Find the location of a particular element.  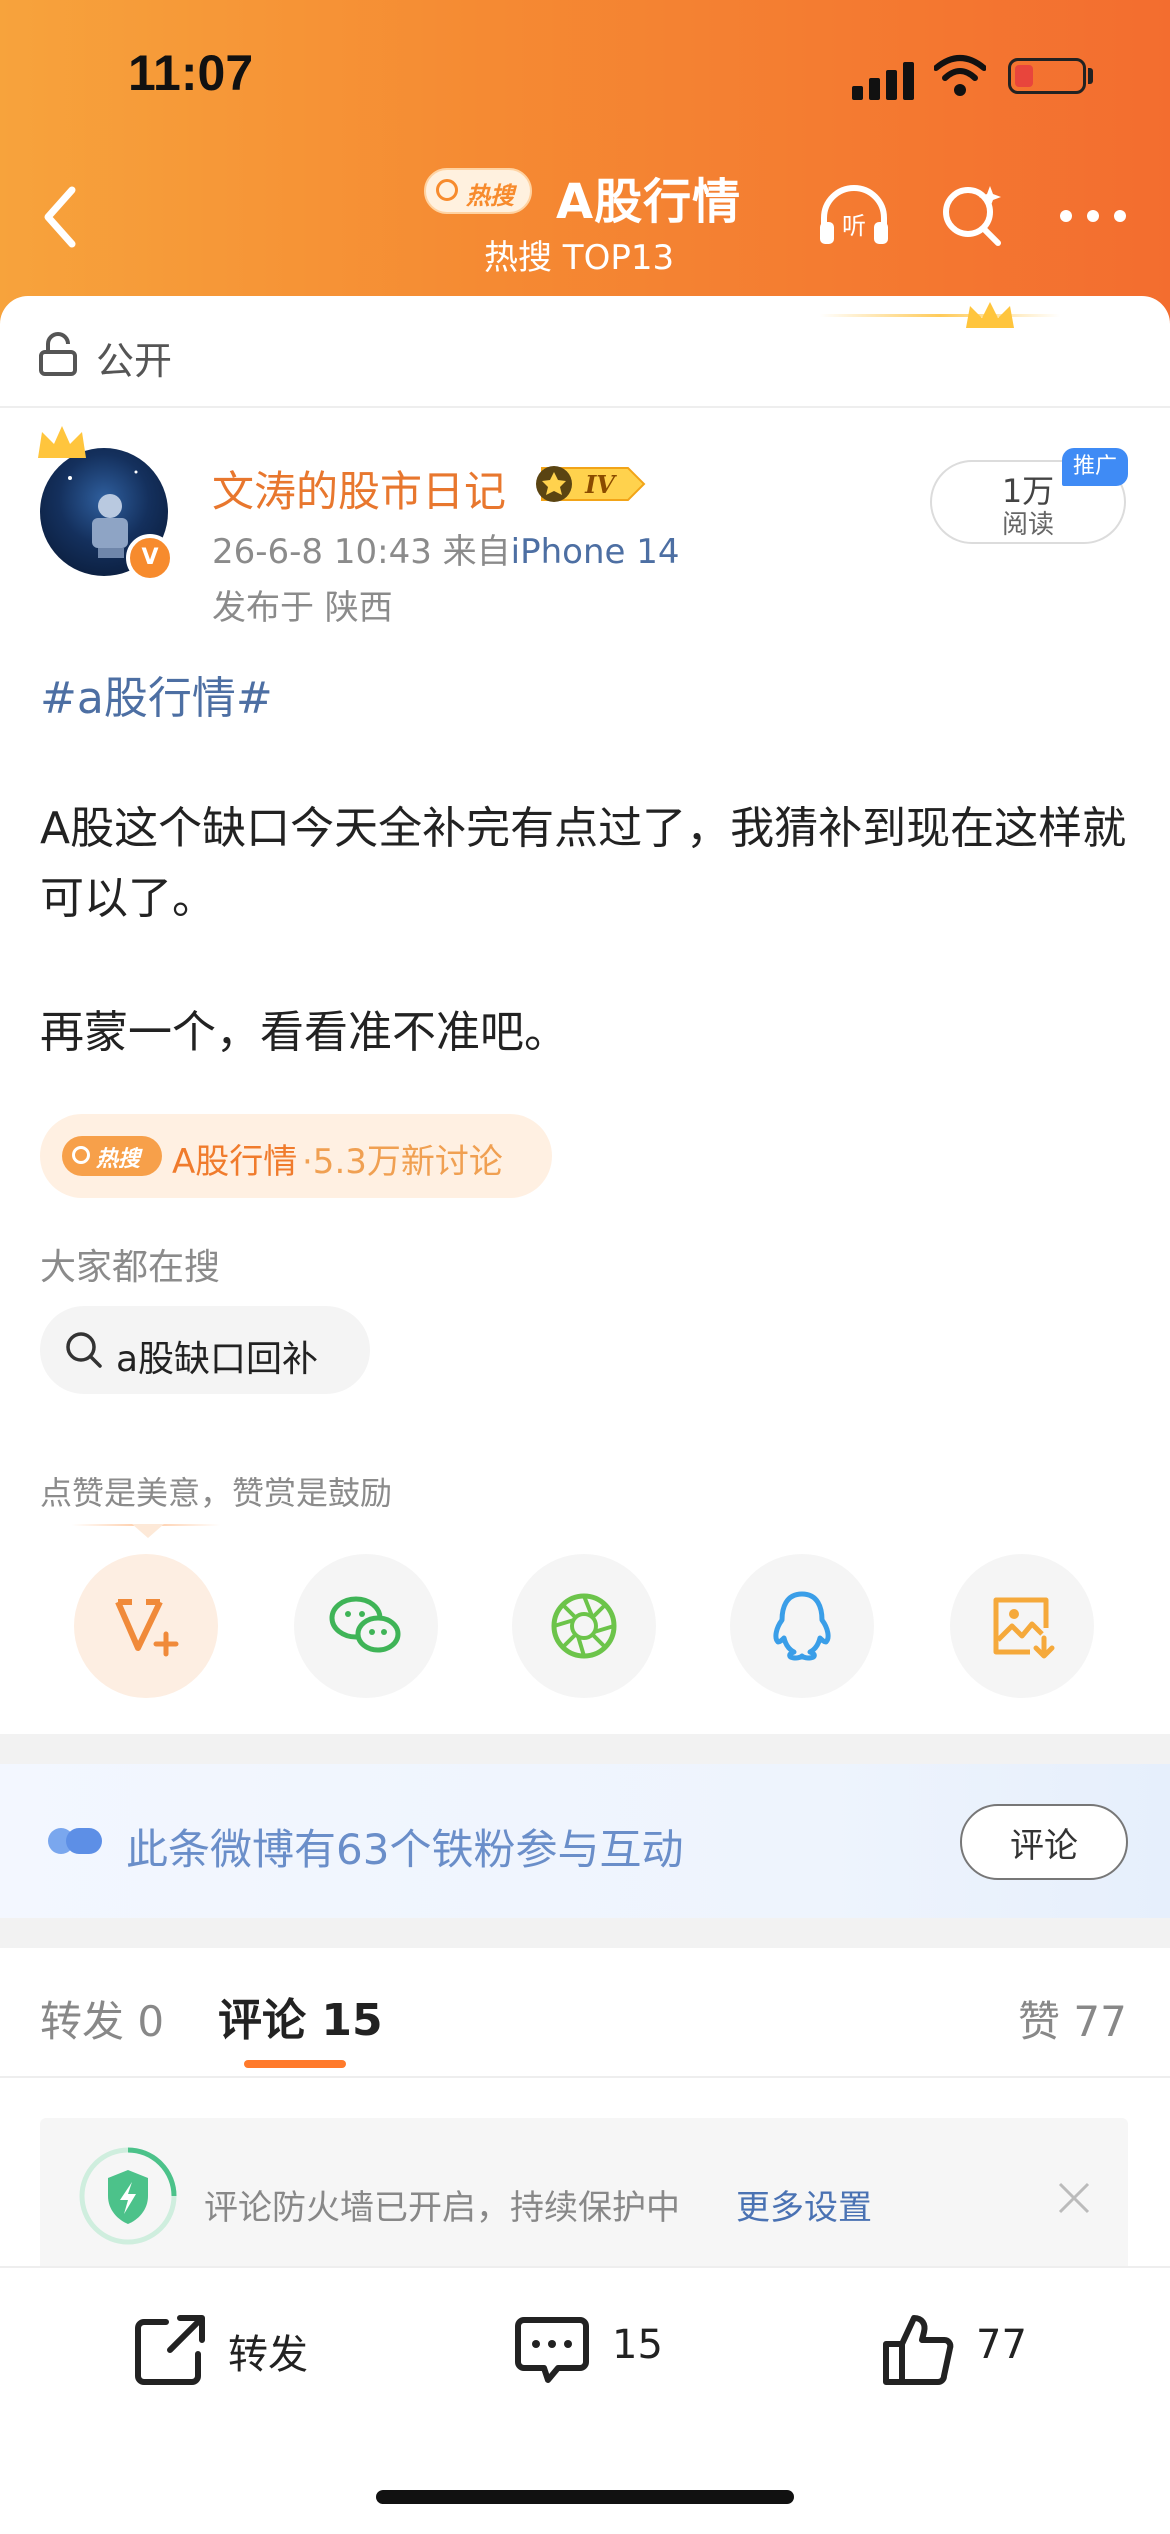

post-paragraph-2: 再蒙一个，看看准不准吧。 is located at coordinates (304, 1032).